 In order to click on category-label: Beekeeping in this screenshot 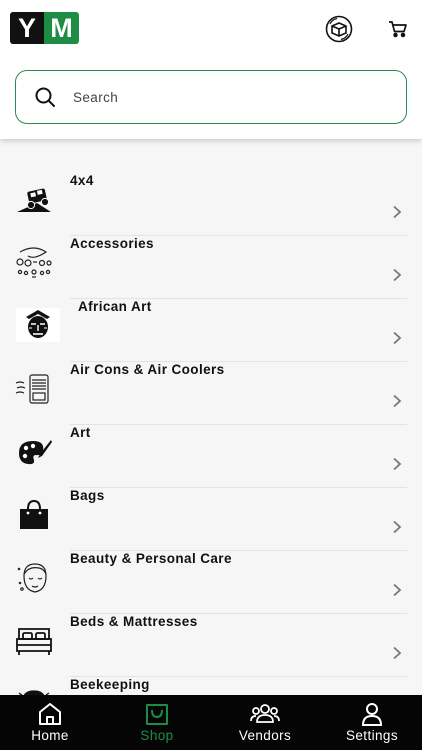, I will do `click(110, 684)`.